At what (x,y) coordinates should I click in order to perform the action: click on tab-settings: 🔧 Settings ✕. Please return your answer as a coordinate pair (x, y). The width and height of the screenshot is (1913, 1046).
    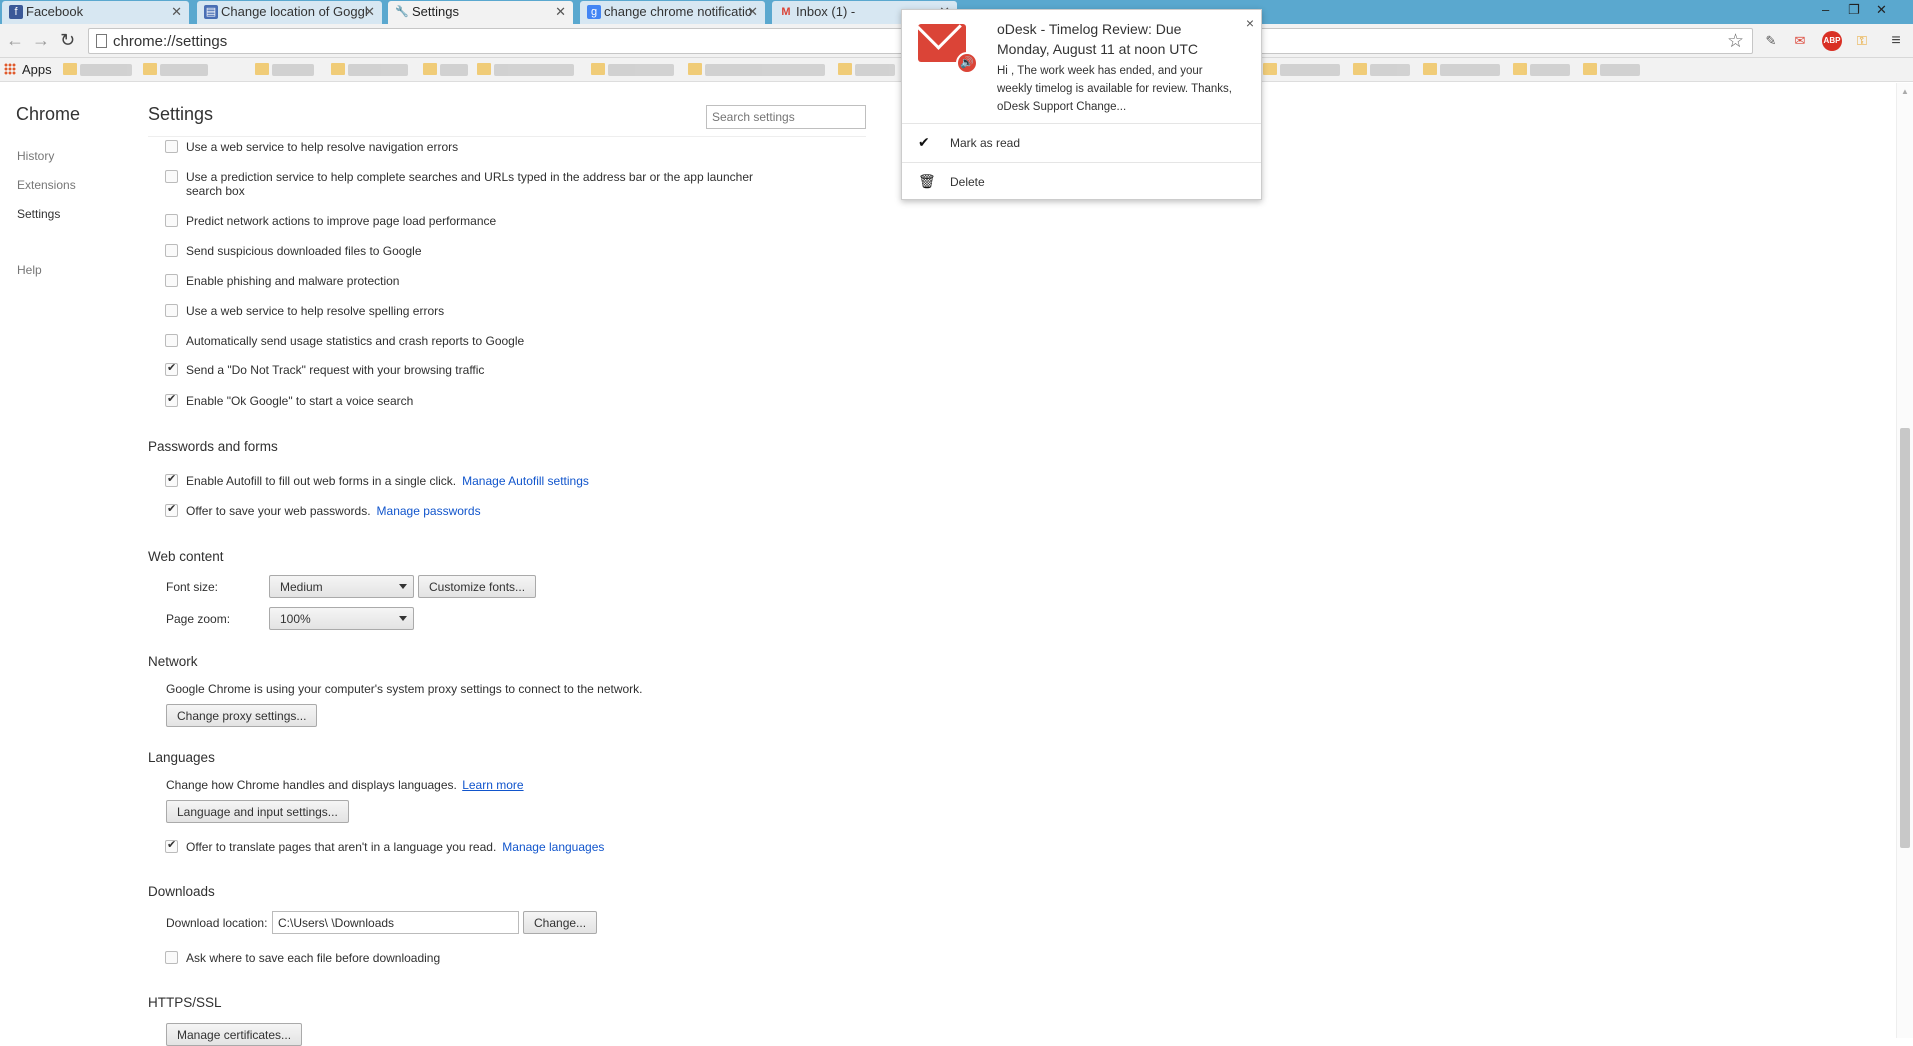
    Looking at the image, I should click on (480, 12).